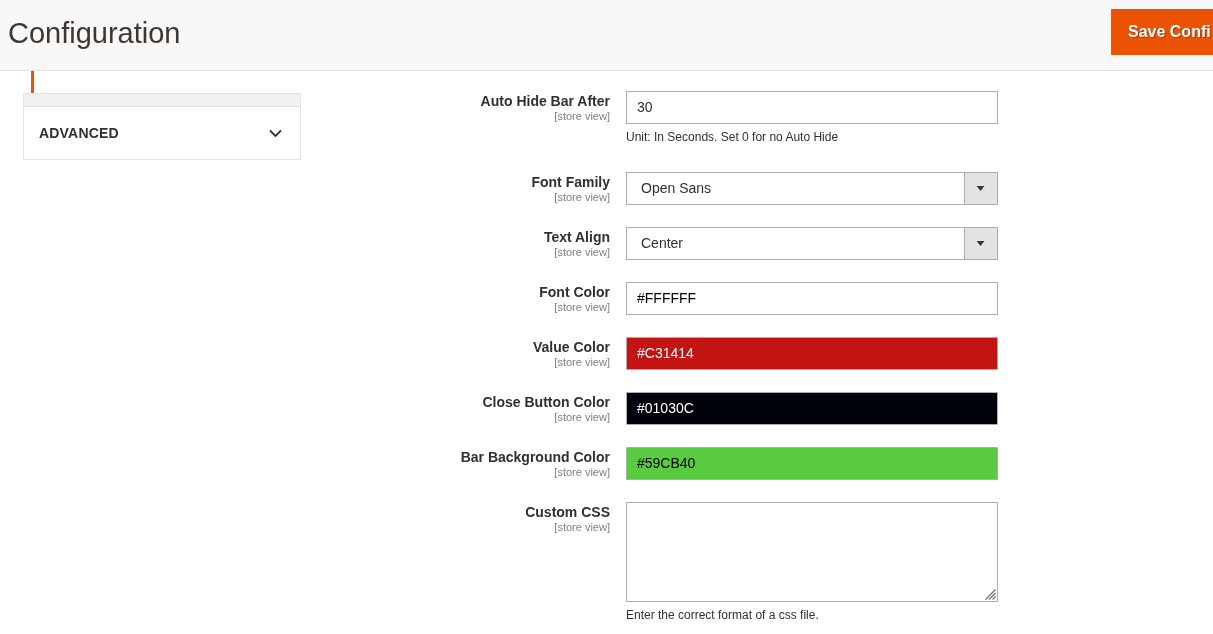  I want to click on field-label: Text Align, so click(576, 237).